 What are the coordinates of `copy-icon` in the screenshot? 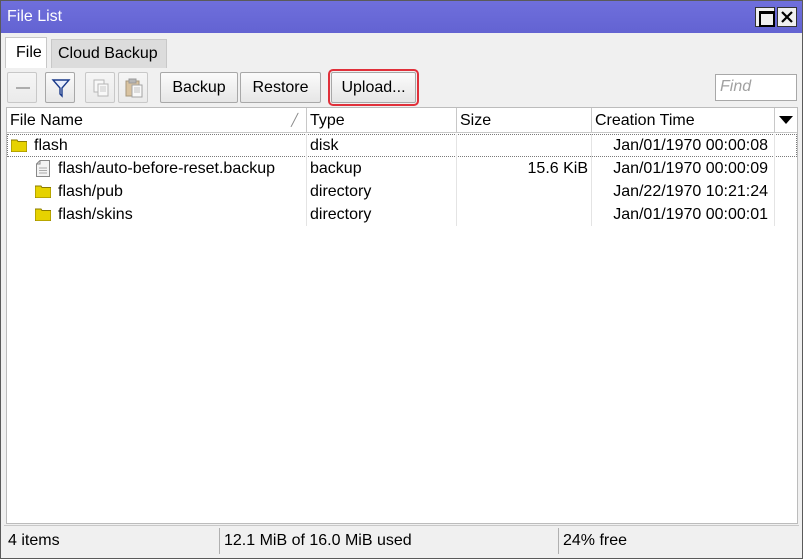 It's located at (101, 88).